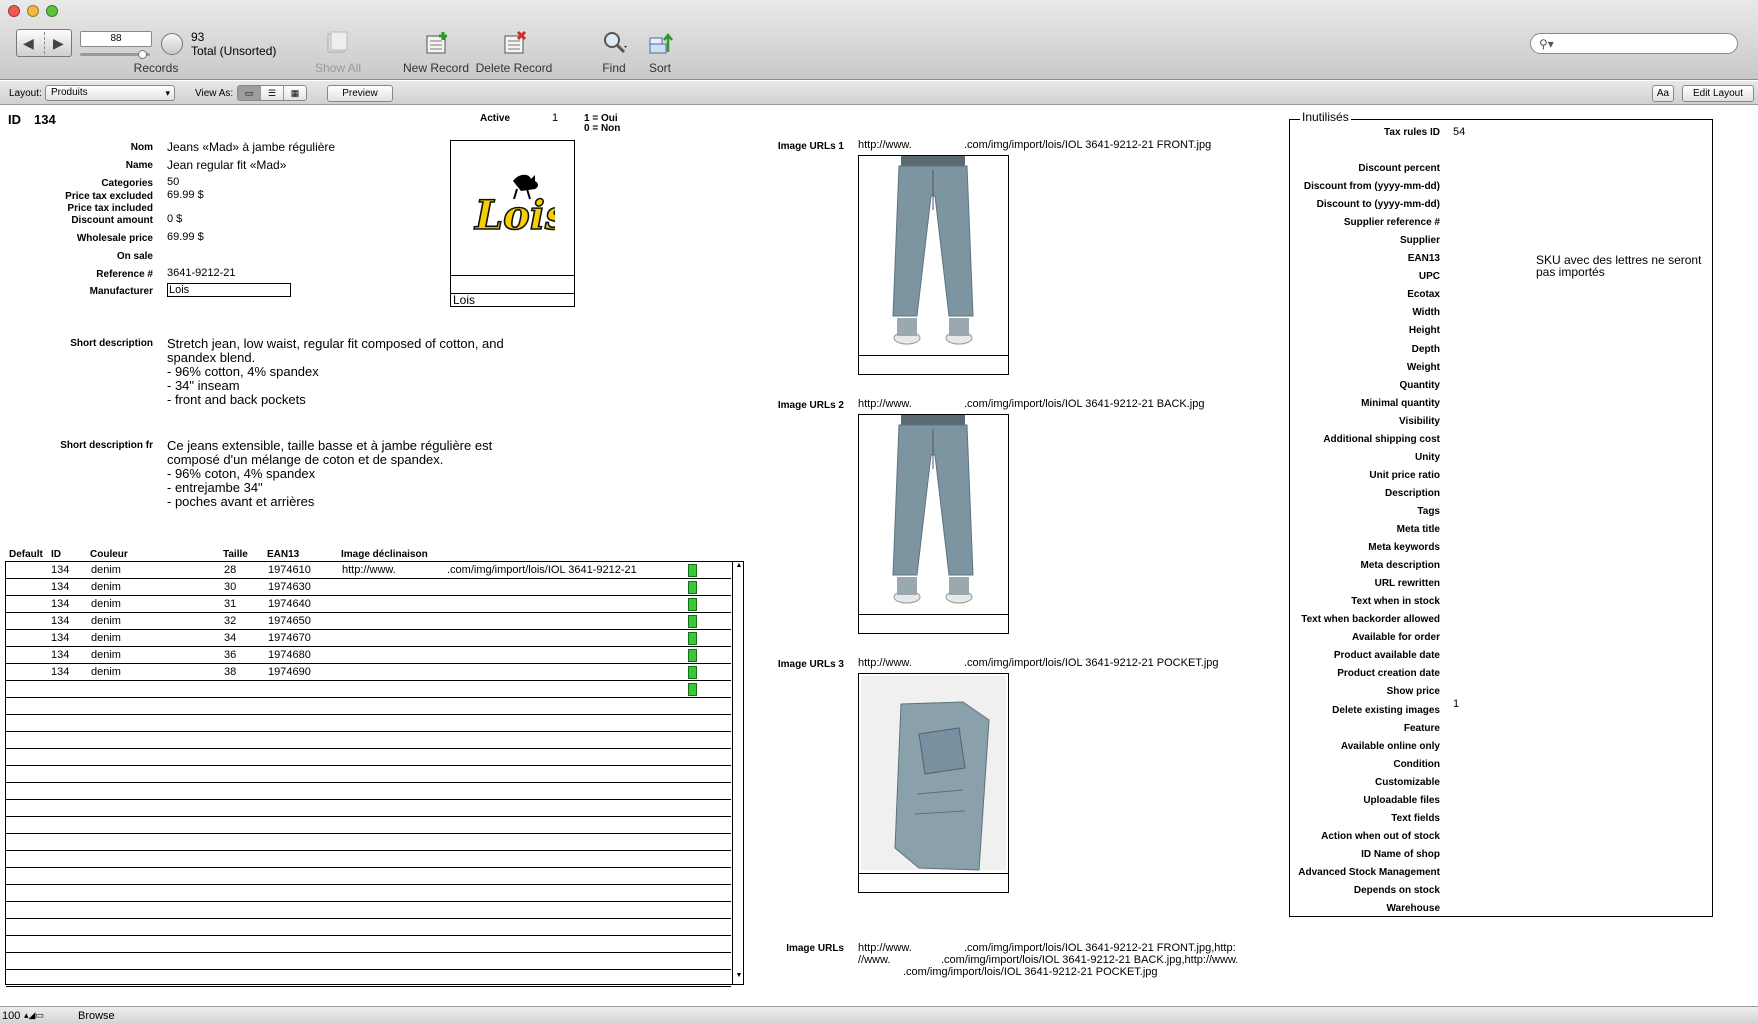  Describe the element at coordinates (230, 638) in the screenshot. I see `row-taille: 34` at that location.